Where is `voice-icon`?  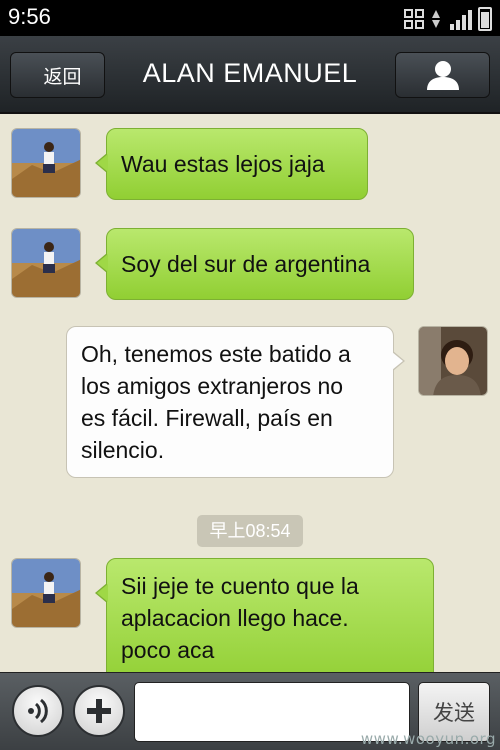 voice-icon is located at coordinates (38, 711).